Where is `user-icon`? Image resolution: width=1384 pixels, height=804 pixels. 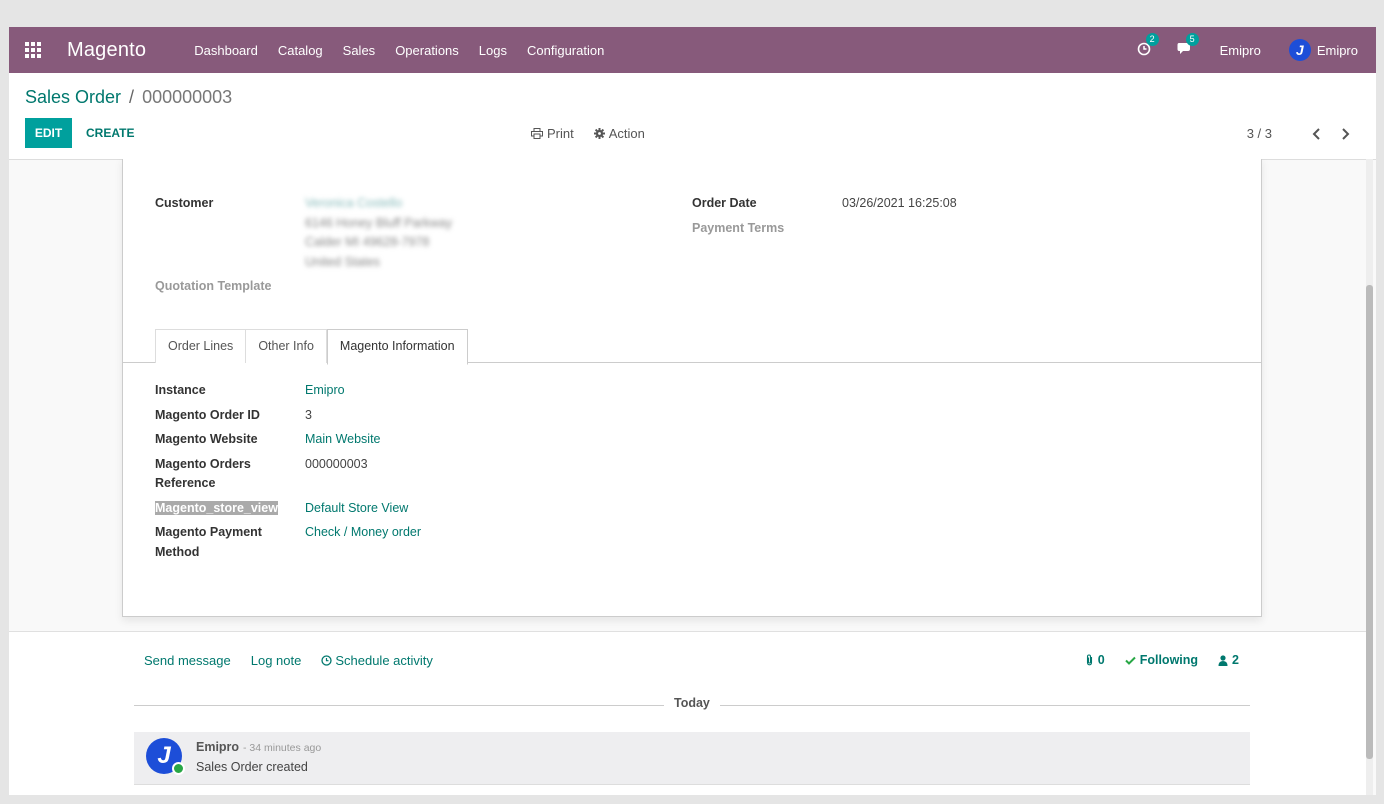
user-icon is located at coordinates (1223, 660).